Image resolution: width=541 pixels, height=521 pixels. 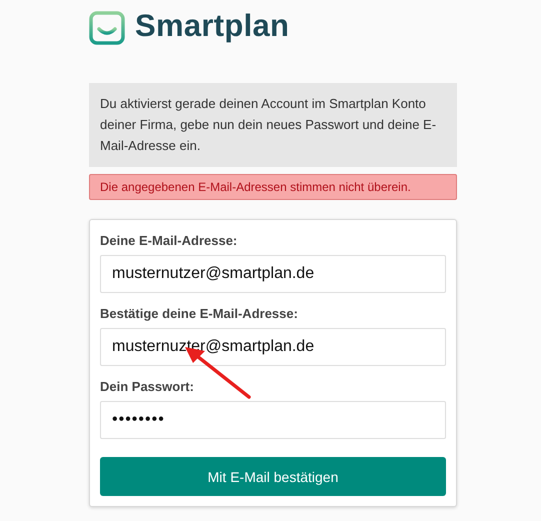 What do you see at coordinates (212, 26) in the screenshot?
I see `brand-name: Smartplan` at bounding box center [212, 26].